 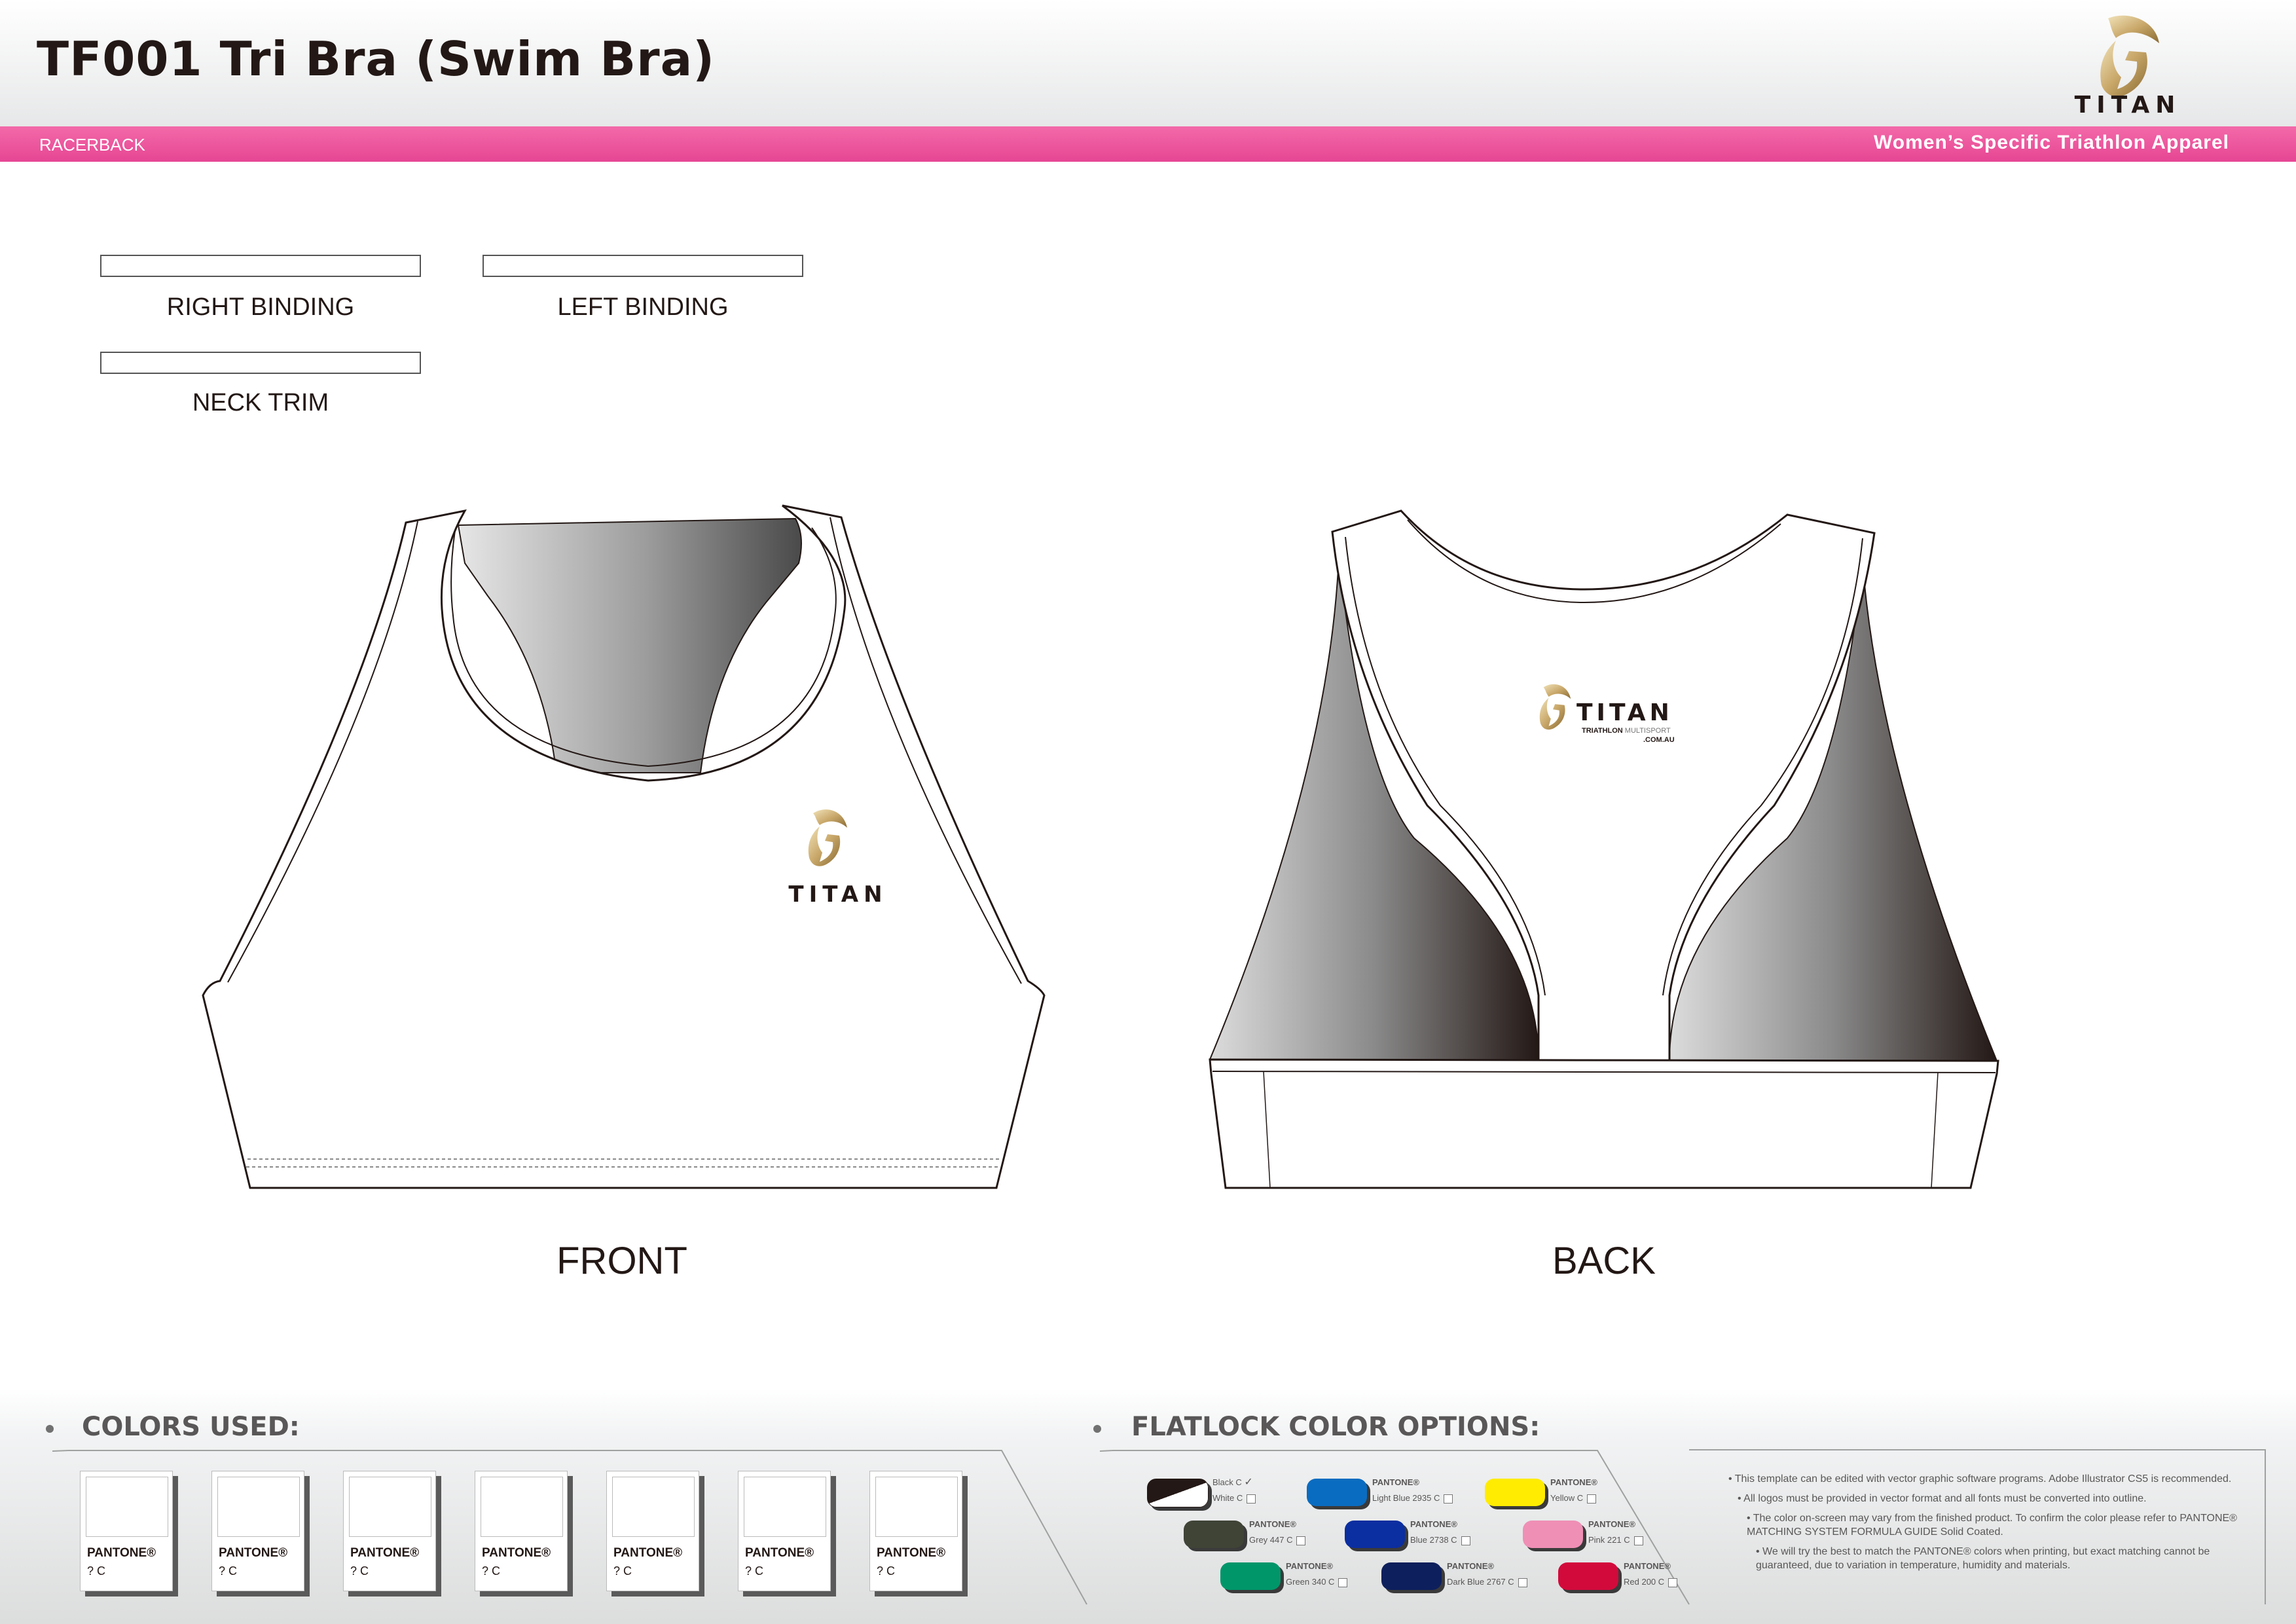 I want to click on flatlock-green-swatch, so click(x=1250, y=1576).